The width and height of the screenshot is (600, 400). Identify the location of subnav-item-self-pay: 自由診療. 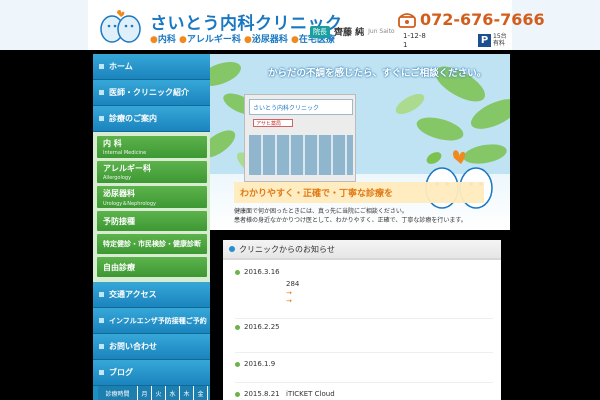
(152, 267).